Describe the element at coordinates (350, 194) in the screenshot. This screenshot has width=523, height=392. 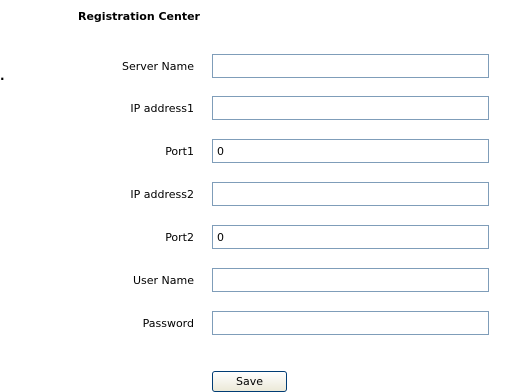
I see `ip-address2-field` at that location.